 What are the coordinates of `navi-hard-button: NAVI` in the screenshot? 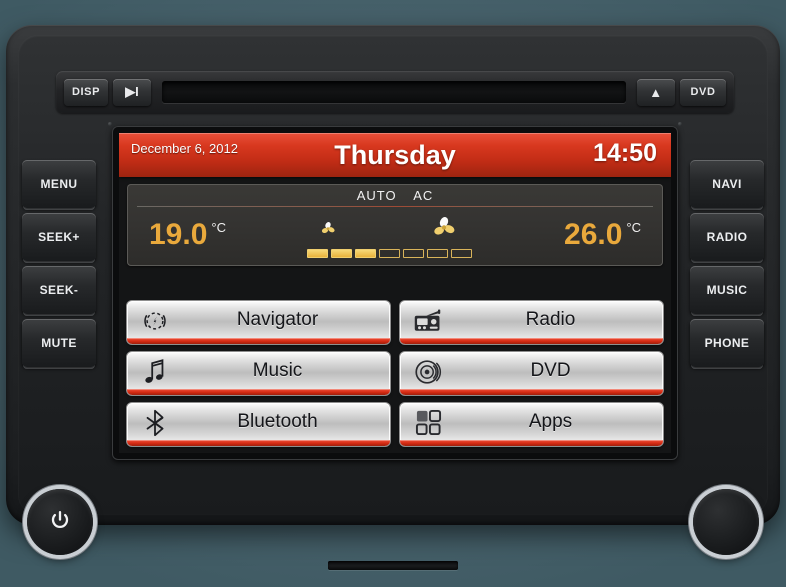 It's located at (727, 184).